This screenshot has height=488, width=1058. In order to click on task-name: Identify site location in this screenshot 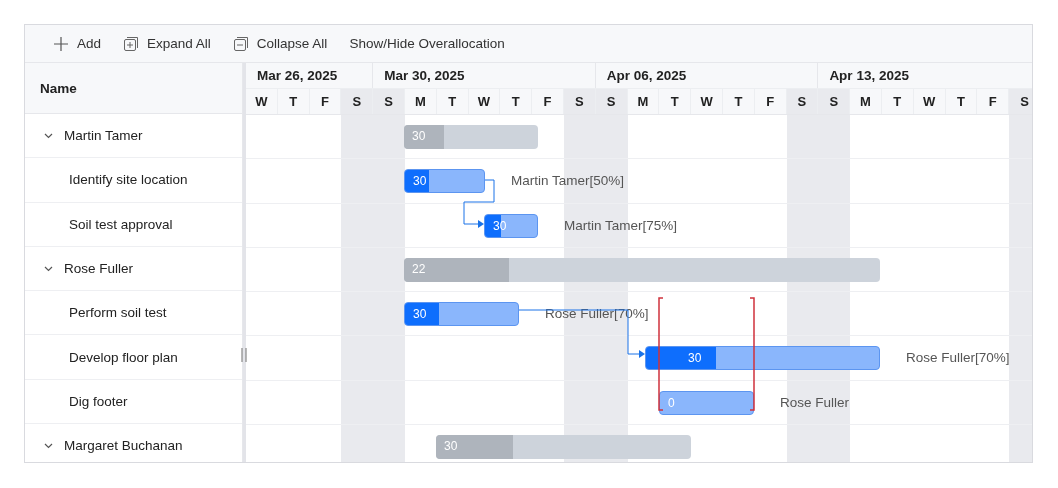, I will do `click(128, 180)`.